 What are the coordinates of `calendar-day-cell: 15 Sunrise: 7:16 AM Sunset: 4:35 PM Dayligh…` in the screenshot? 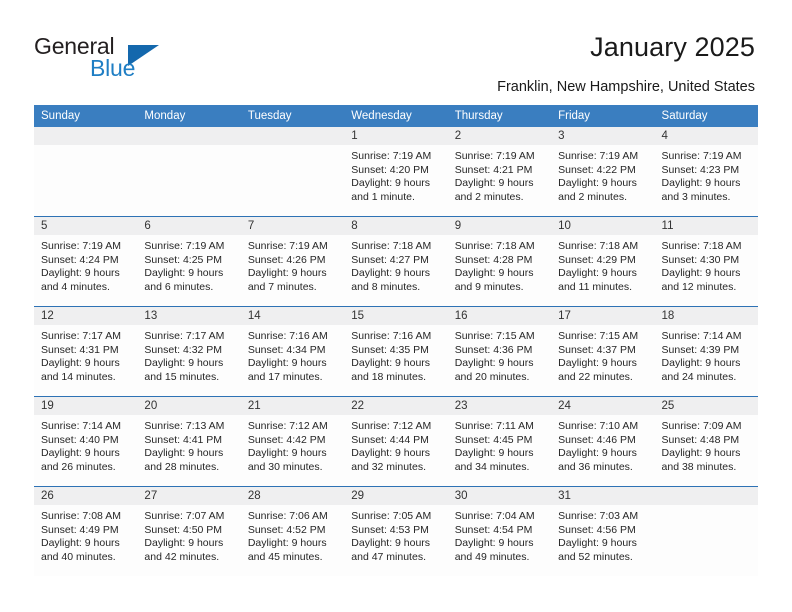 It's located at (396, 351).